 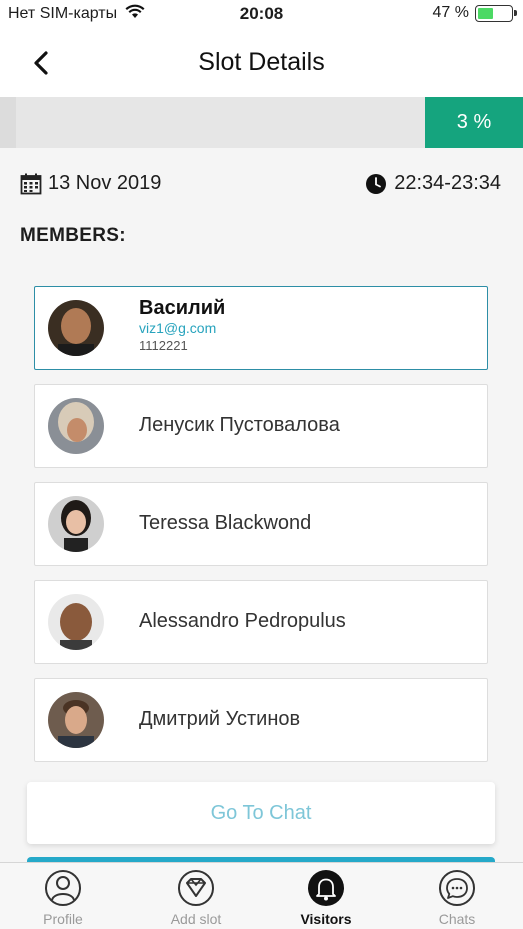 What do you see at coordinates (196, 919) in the screenshot?
I see `tab-label: Add slot` at bounding box center [196, 919].